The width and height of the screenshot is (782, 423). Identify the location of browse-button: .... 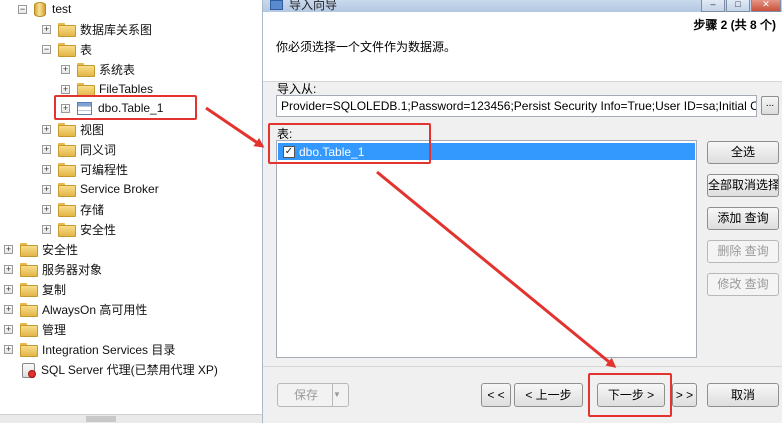
(770, 105).